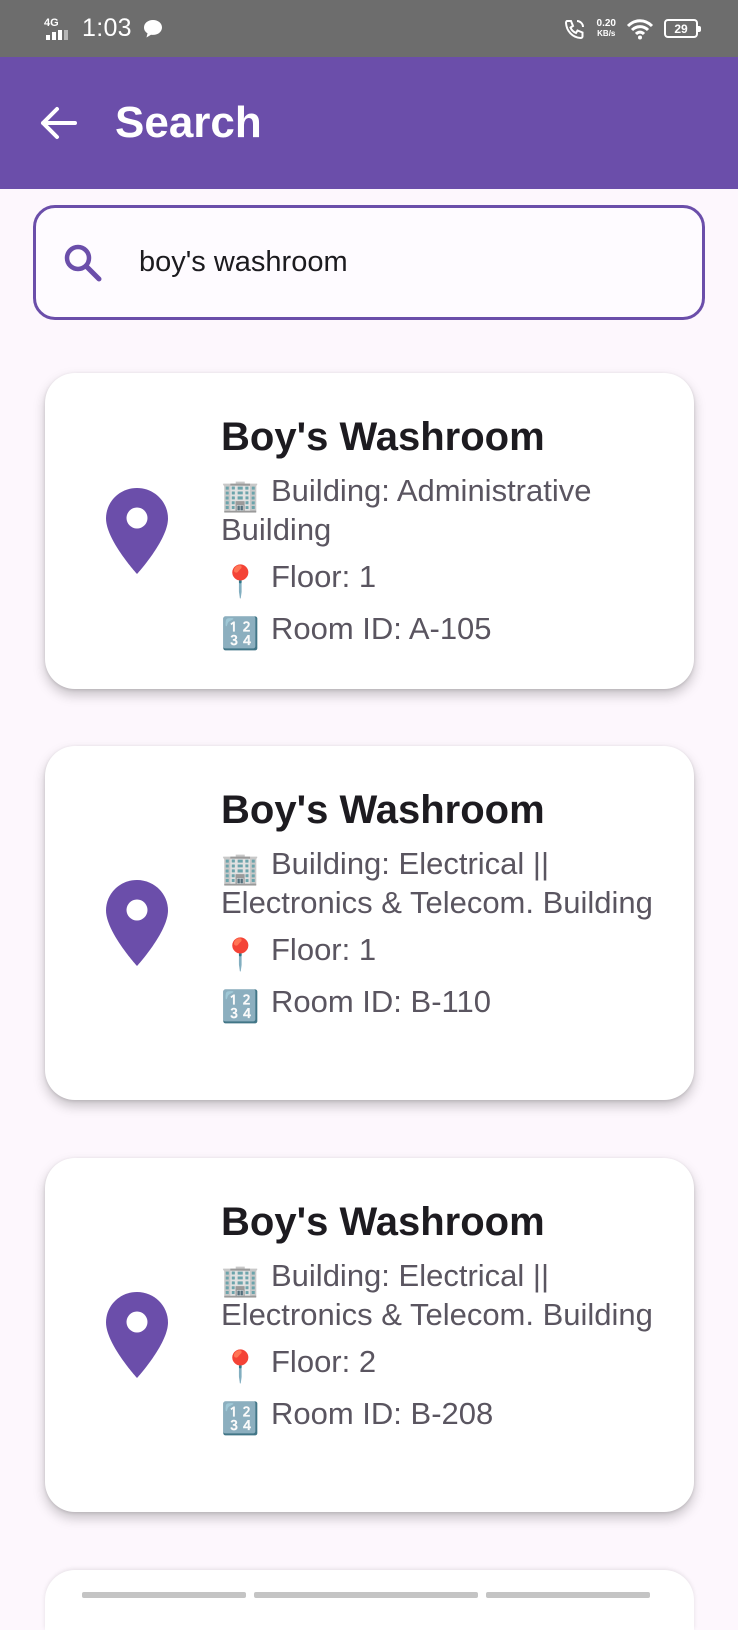 This screenshot has height=1630, width=738. What do you see at coordinates (437, 1364) in the screenshot?
I see `result-floor: 📍 Floor: 2` at bounding box center [437, 1364].